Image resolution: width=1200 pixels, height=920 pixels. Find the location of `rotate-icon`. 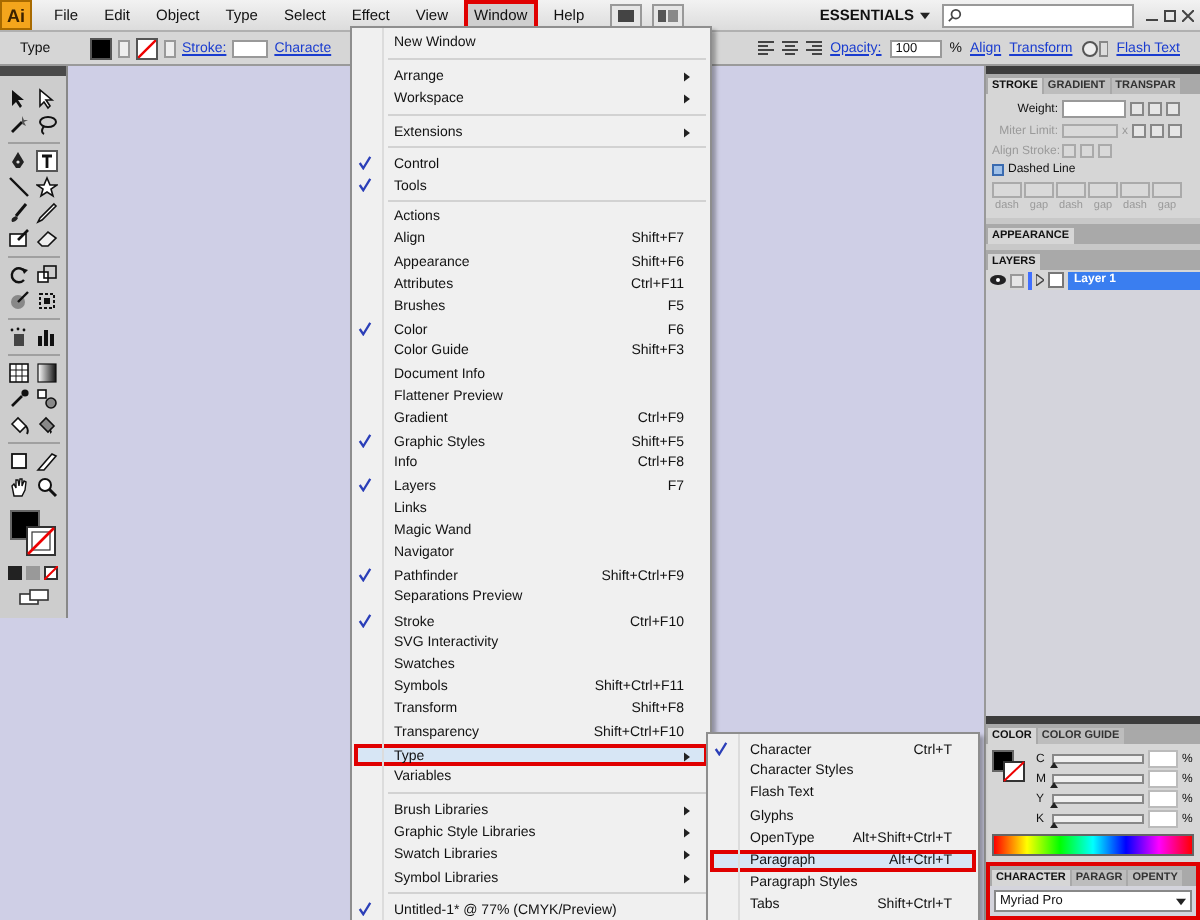

rotate-icon is located at coordinates (19, 275).